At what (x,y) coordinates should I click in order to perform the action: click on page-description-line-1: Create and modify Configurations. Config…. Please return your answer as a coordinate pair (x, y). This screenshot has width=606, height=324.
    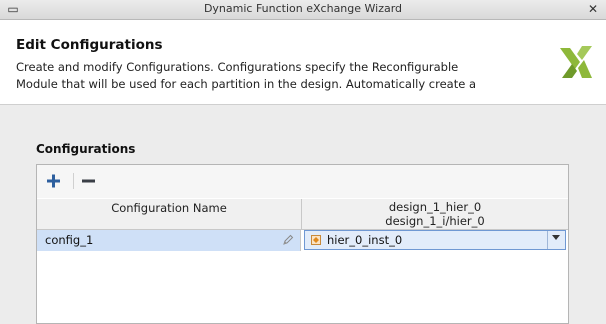
    Looking at the image, I should click on (237, 67).